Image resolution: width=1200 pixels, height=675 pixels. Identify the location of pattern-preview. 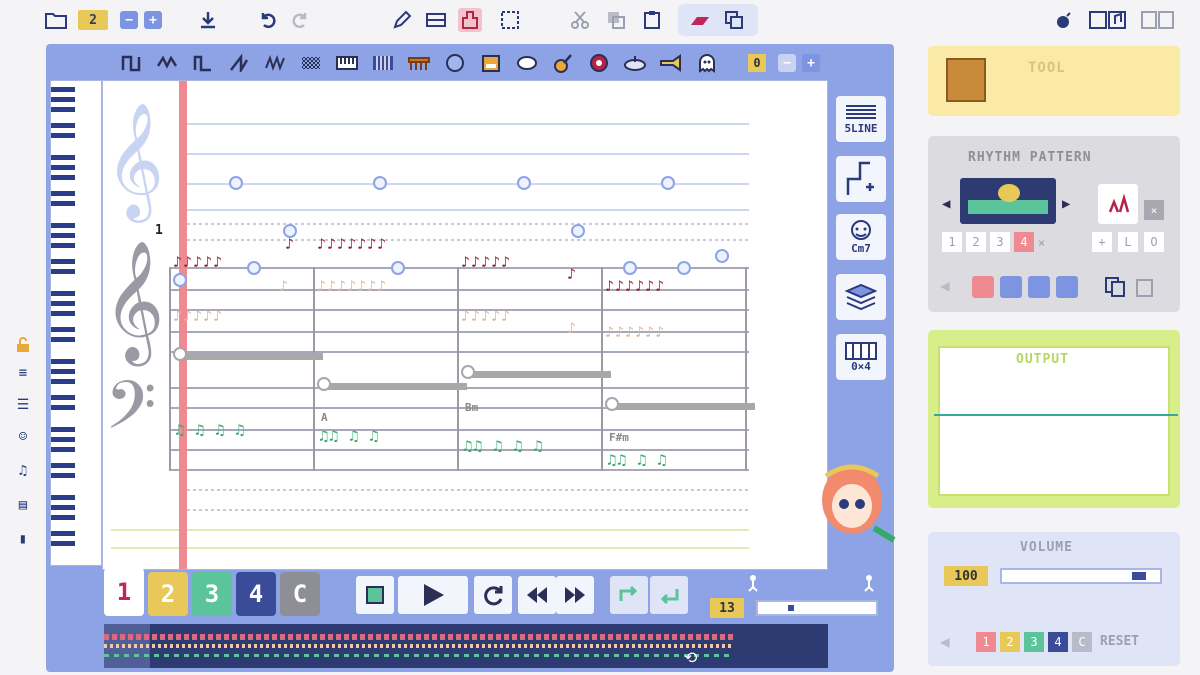
(1008, 201).